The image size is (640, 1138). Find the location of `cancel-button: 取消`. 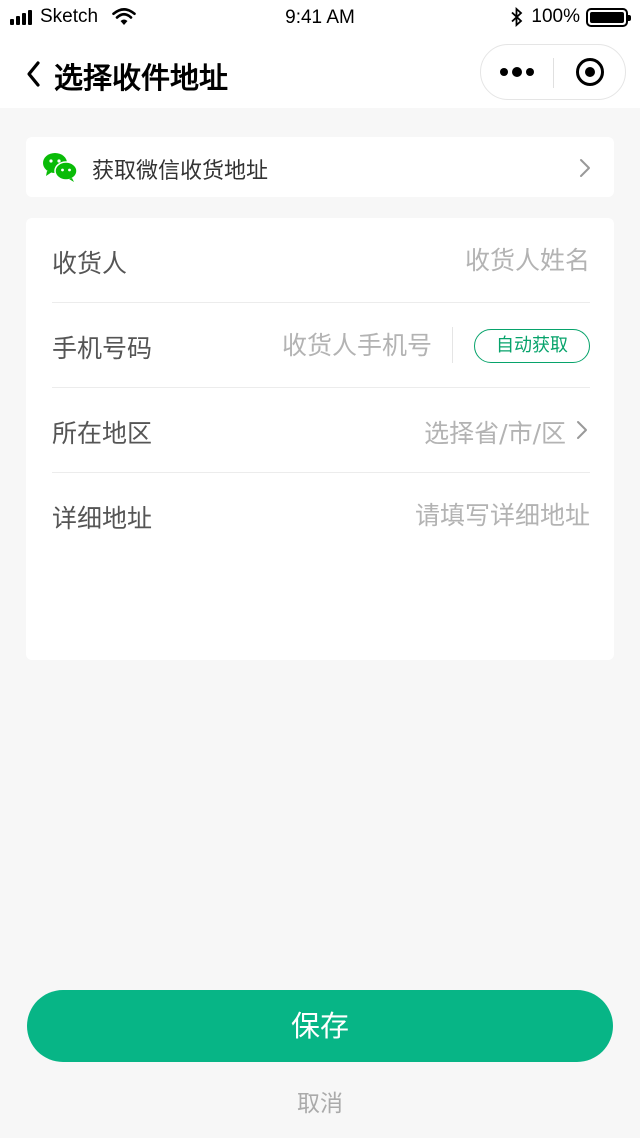

cancel-button: 取消 is located at coordinates (320, 1101).